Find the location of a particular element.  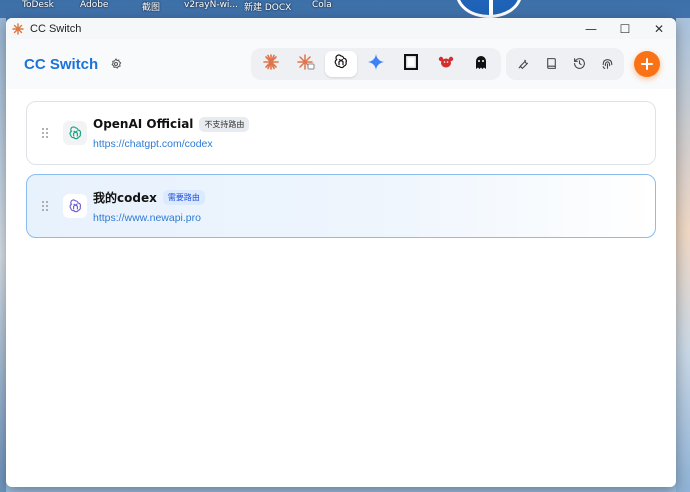

fingerprint-icon is located at coordinates (607, 64).